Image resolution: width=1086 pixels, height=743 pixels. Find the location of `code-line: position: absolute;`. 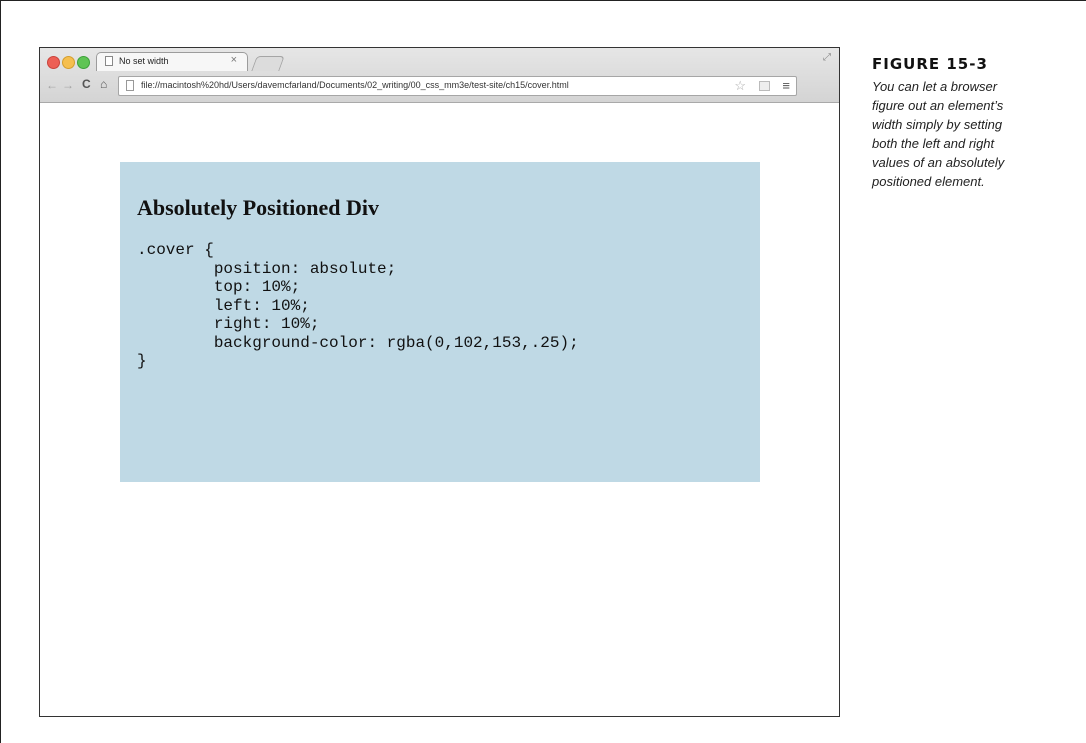

code-line: position: absolute; is located at coordinates (267, 268).